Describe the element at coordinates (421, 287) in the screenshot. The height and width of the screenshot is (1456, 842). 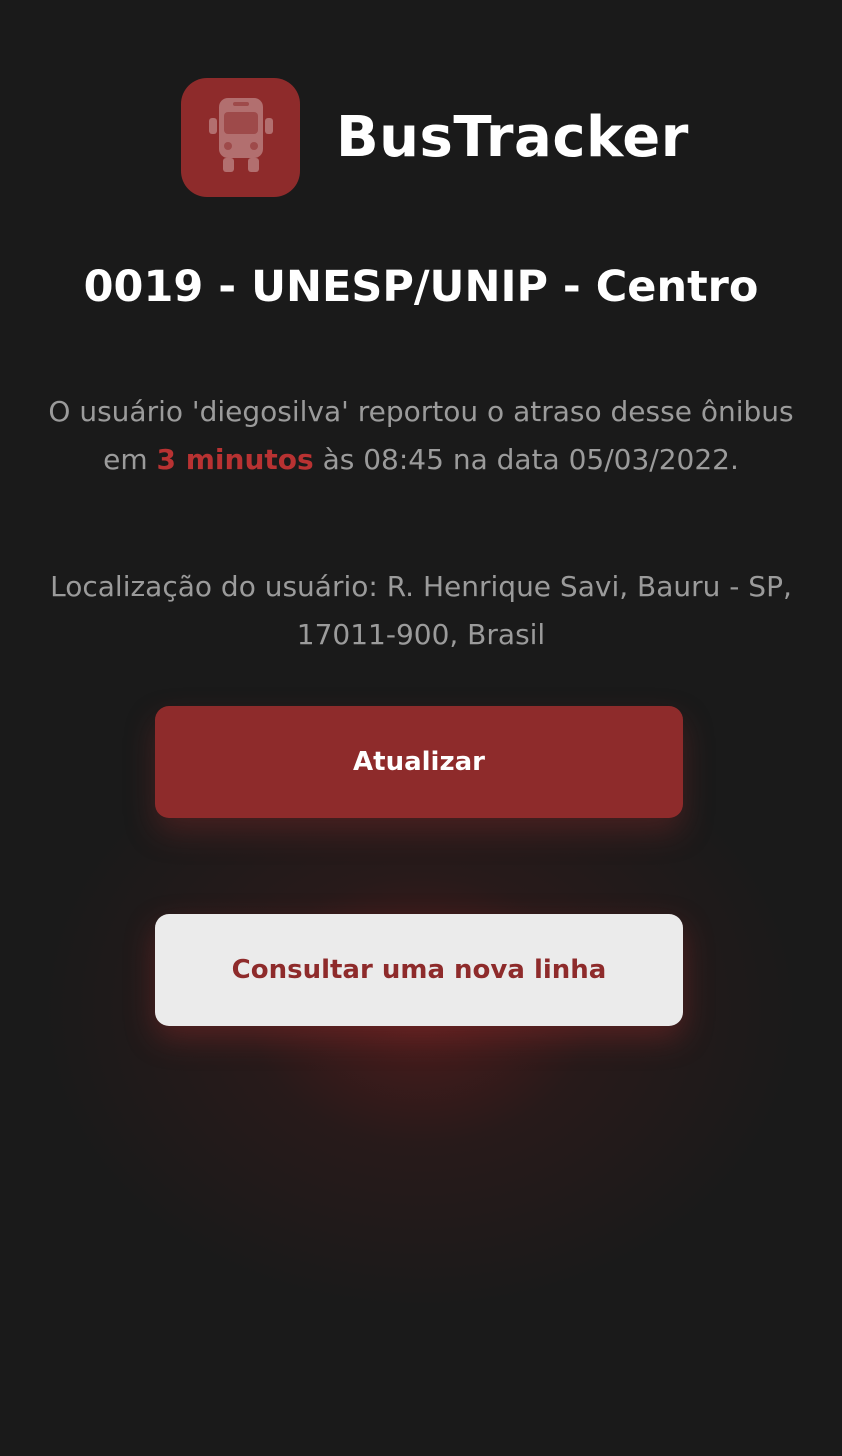
I see `page-title: 0019 - UNESP/UNIP - Centro` at that location.